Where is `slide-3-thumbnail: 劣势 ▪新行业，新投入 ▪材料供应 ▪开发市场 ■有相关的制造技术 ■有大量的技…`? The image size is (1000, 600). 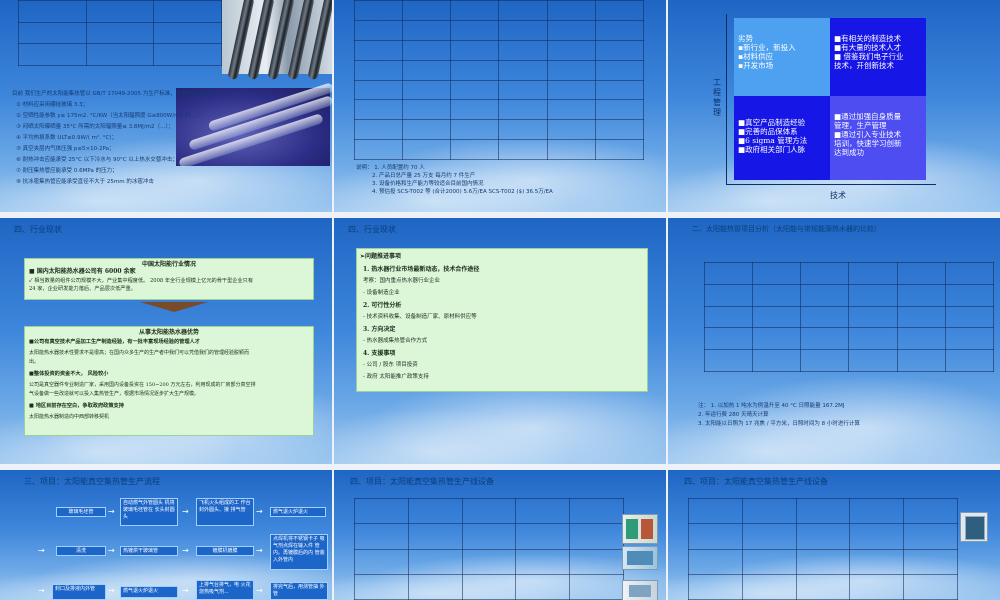 slide-3-thumbnail: 劣势 ▪新行业，新投入 ▪材料供应 ▪开发市场 ■有相关的制造技术 ■有大量的技… is located at coordinates (834, 106).